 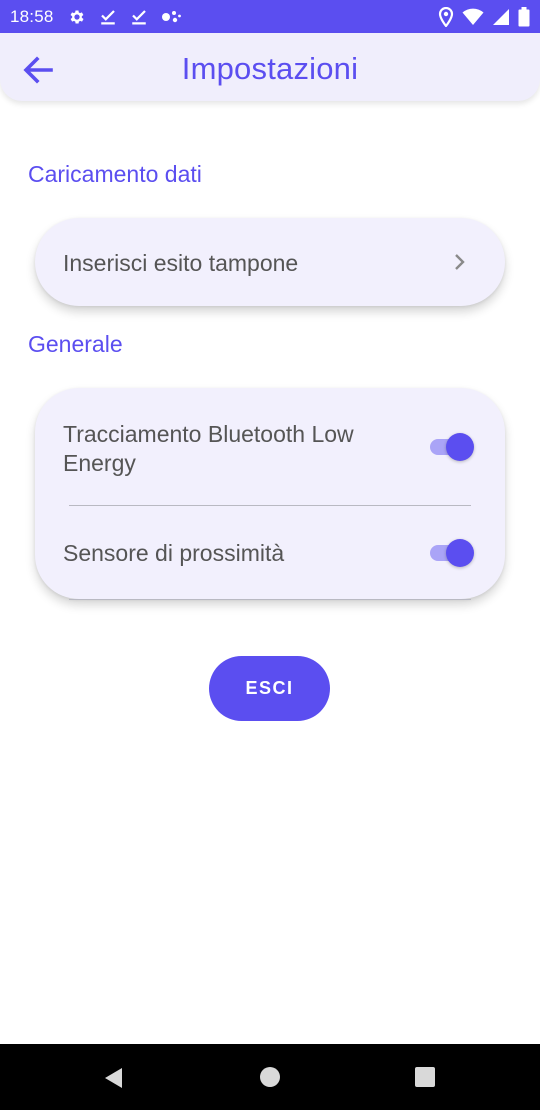 I want to click on status-icons-left, so click(x=124, y=17).